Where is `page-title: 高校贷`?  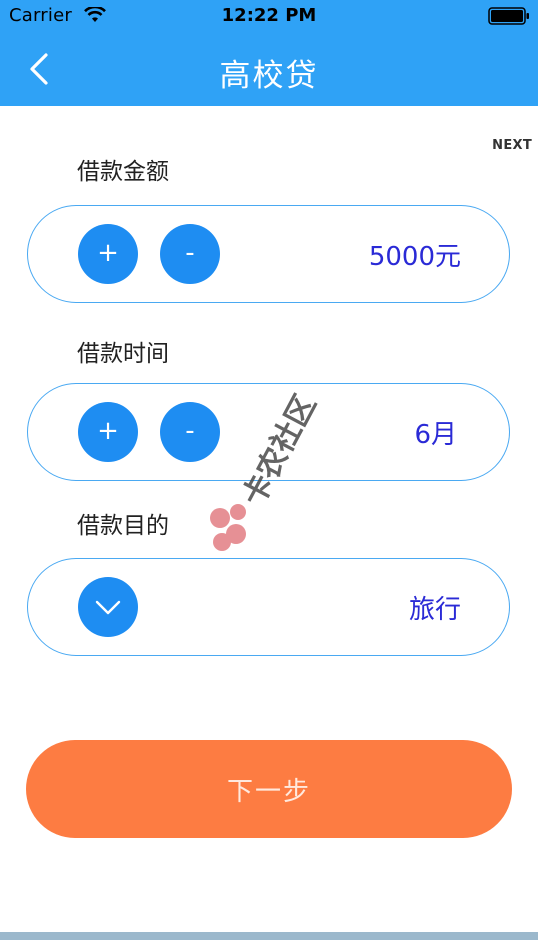 page-title: 高校贷 is located at coordinates (269, 76).